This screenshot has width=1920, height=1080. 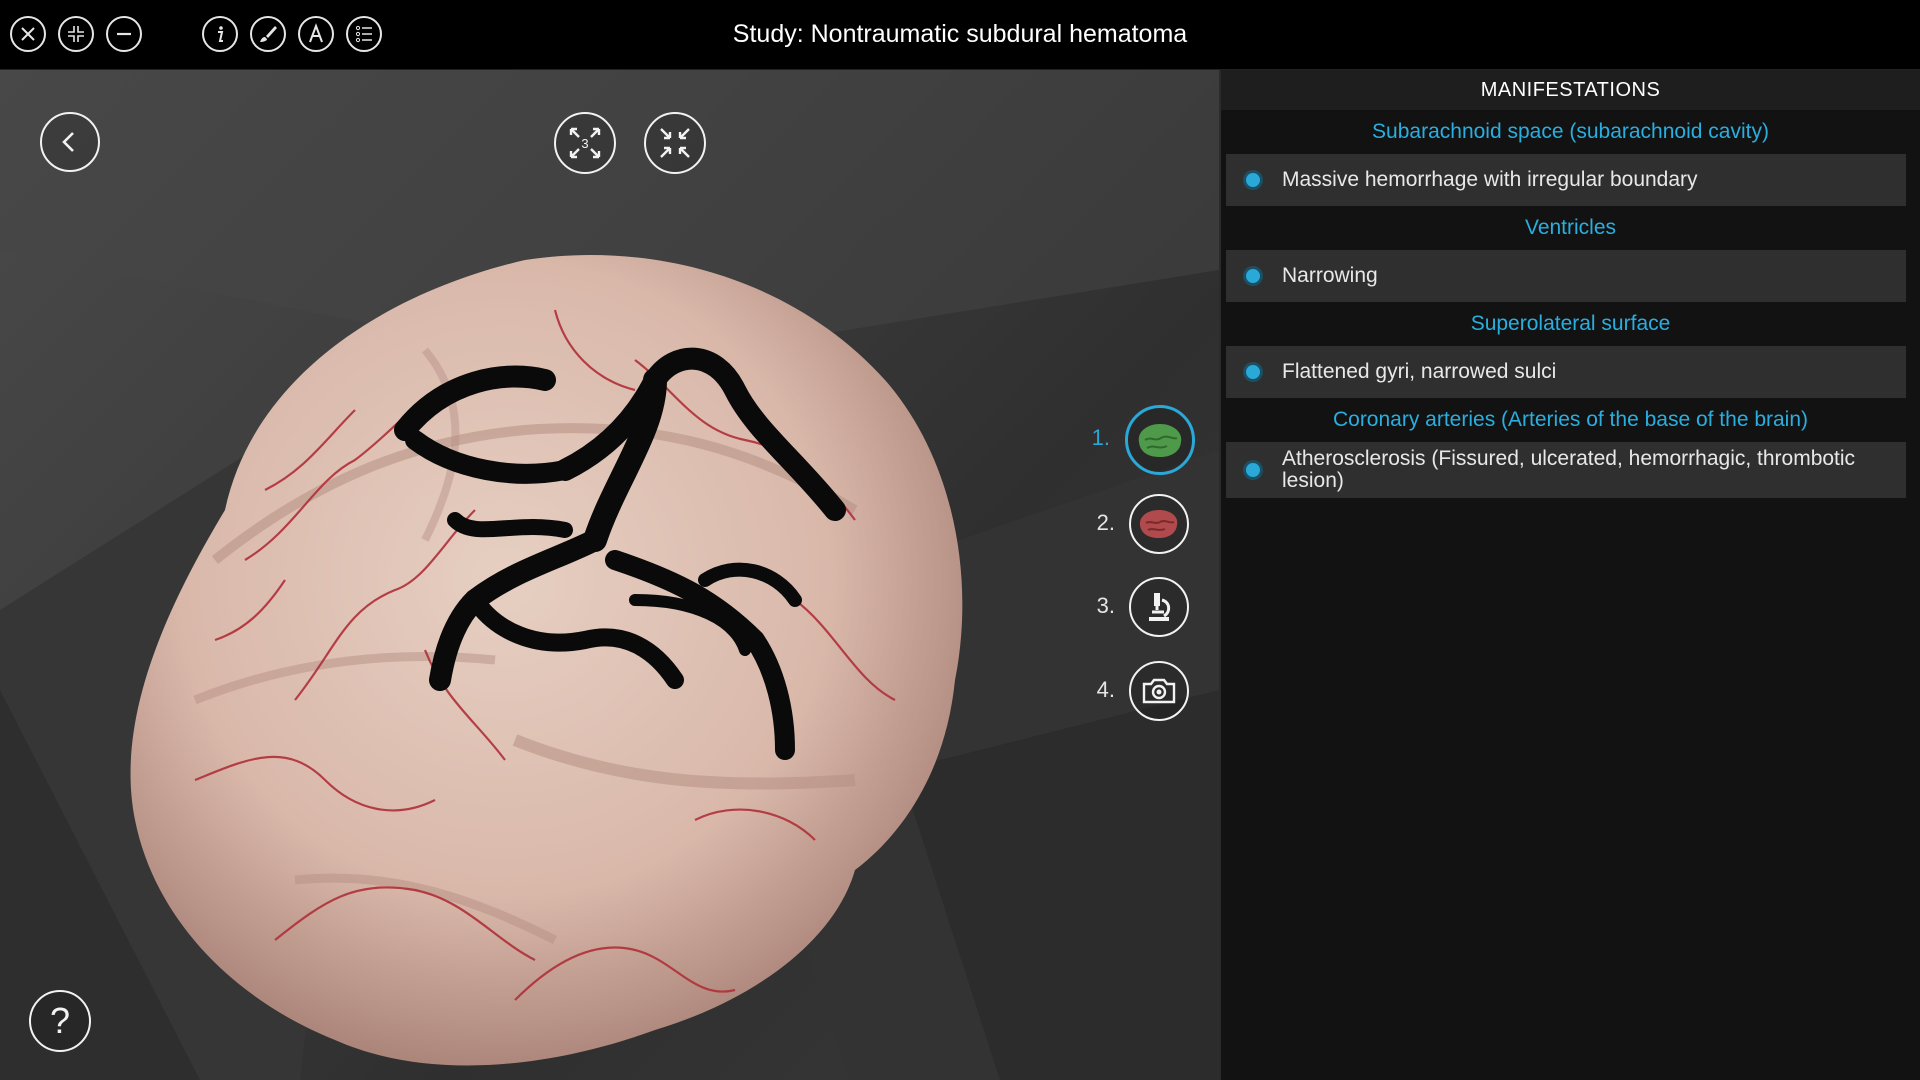 I want to click on shrink-icon, so click(x=675, y=143).